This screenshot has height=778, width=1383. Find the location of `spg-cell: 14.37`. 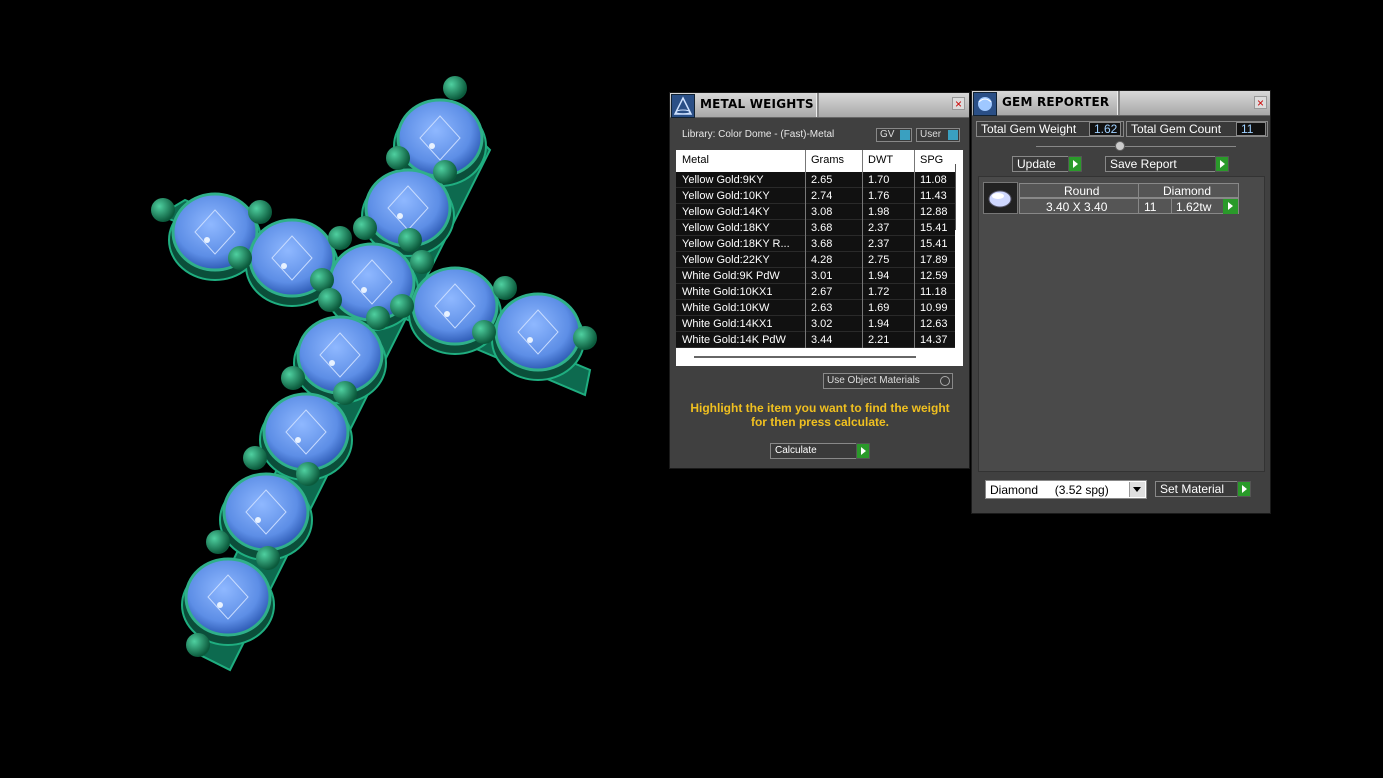

spg-cell: 14.37 is located at coordinates (934, 340).